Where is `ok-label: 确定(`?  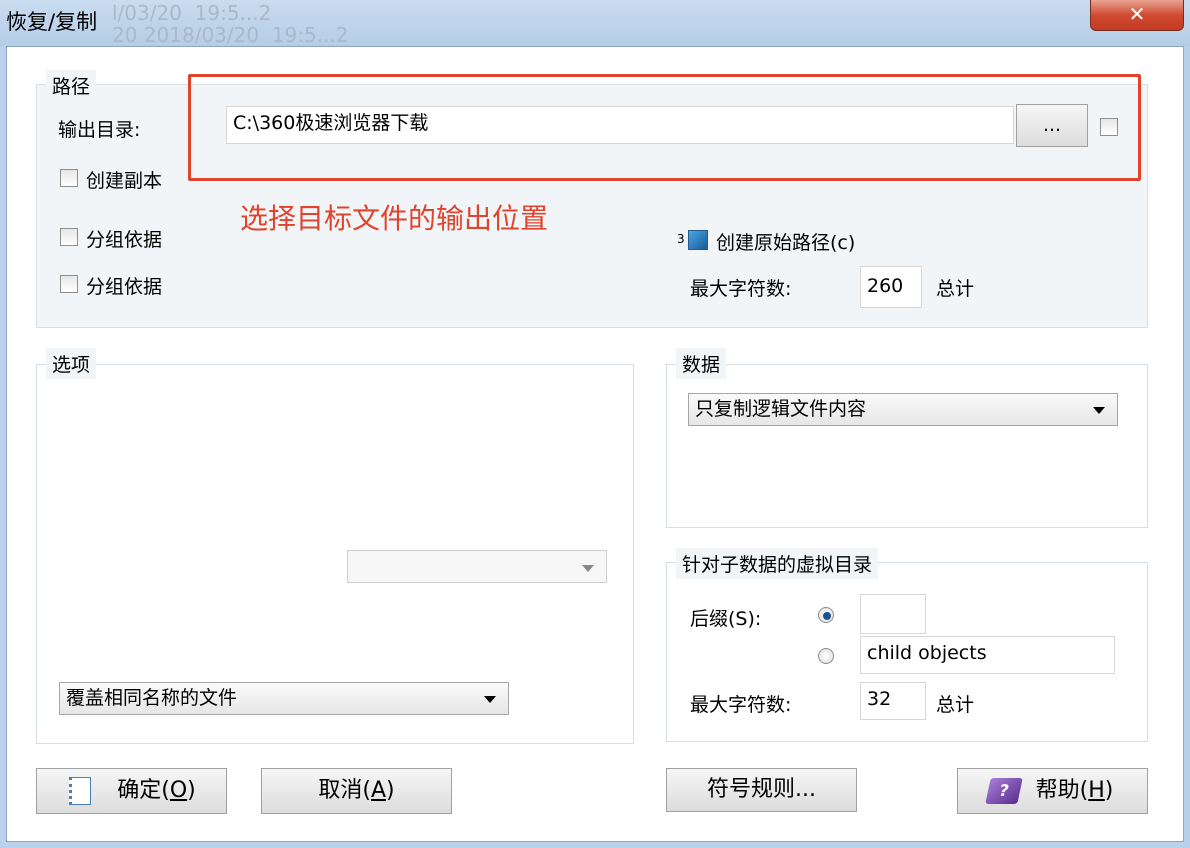 ok-label: 确定( is located at coordinates (143, 790).